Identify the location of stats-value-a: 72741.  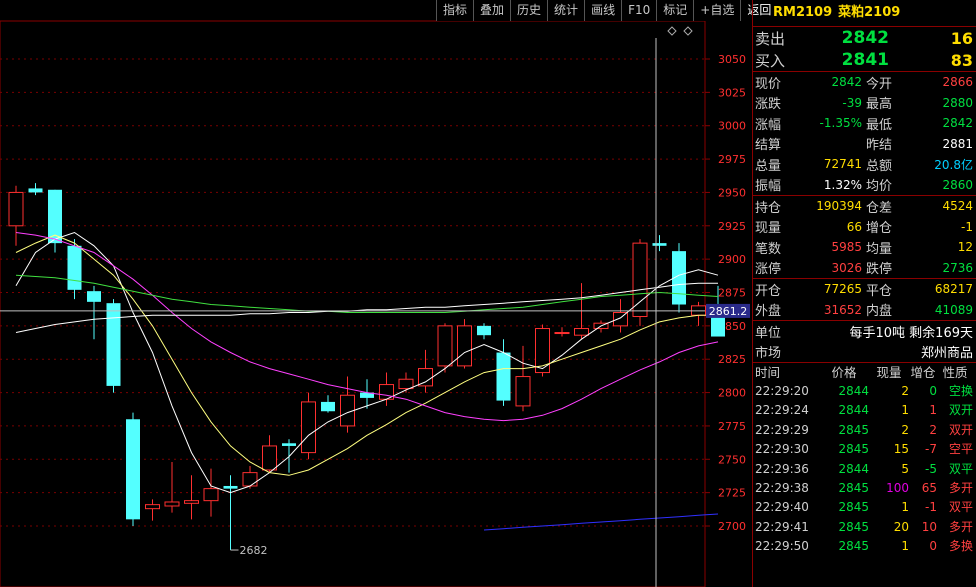
(842, 164).